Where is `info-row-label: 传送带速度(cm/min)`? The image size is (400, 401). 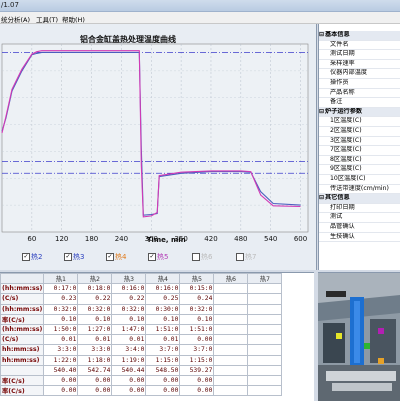
info-row-label: 传送带速度(cm/min) is located at coordinates (359, 188).